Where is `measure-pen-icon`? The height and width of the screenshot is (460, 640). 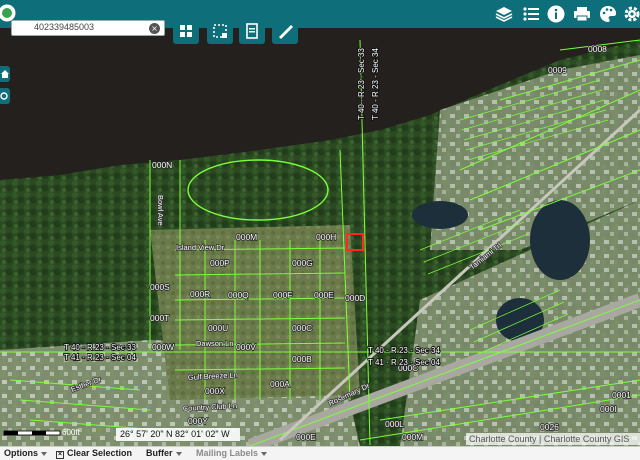
measure-pen-icon is located at coordinates (286, 32).